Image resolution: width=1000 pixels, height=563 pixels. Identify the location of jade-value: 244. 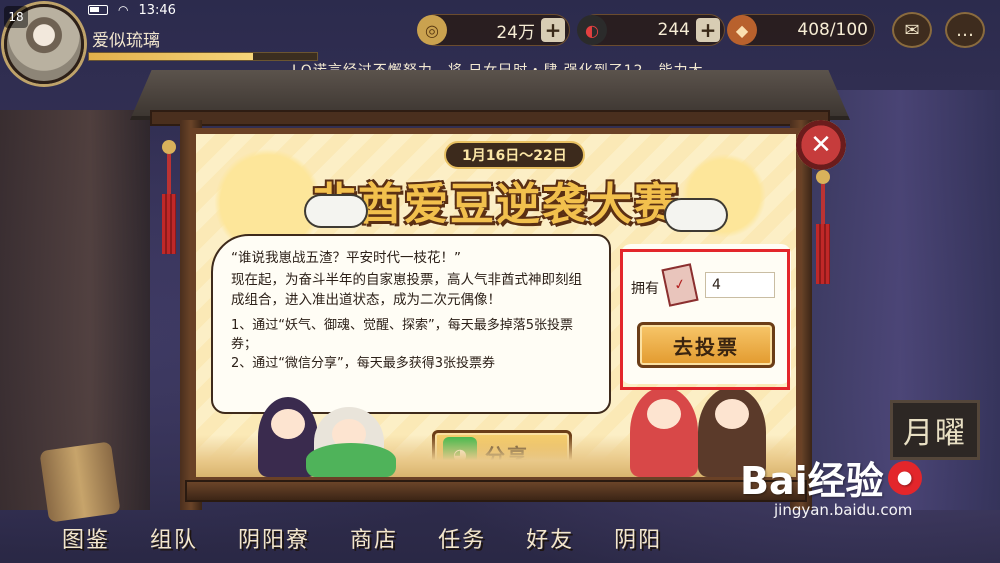
(673, 30).